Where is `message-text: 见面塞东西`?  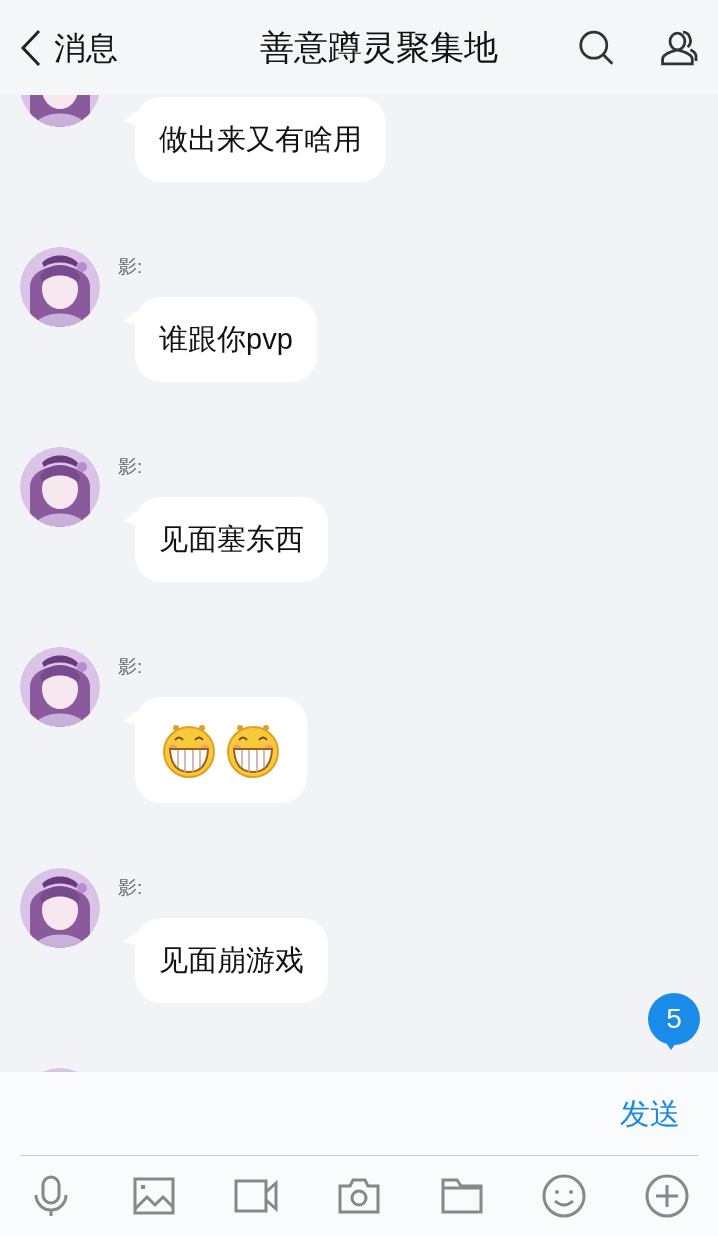
message-text: 见面塞东西 is located at coordinates (231, 539).